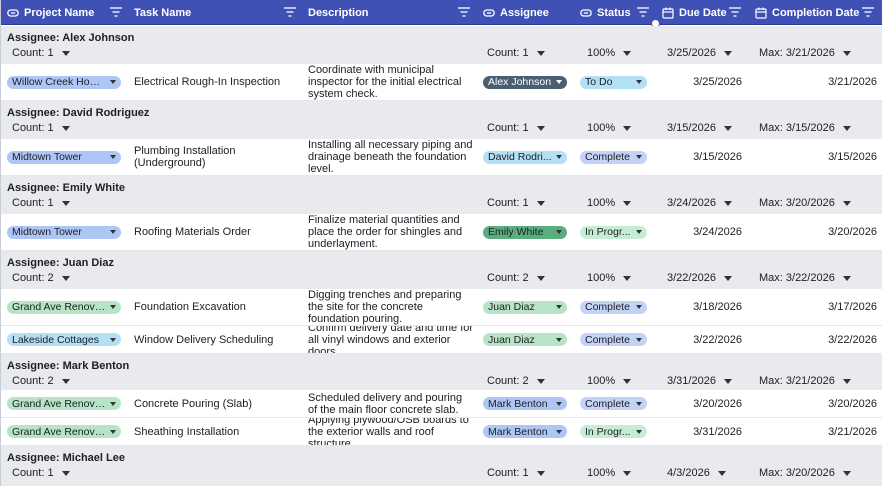  I want to click on due-date: 3/31/2026, so click(702, 431).